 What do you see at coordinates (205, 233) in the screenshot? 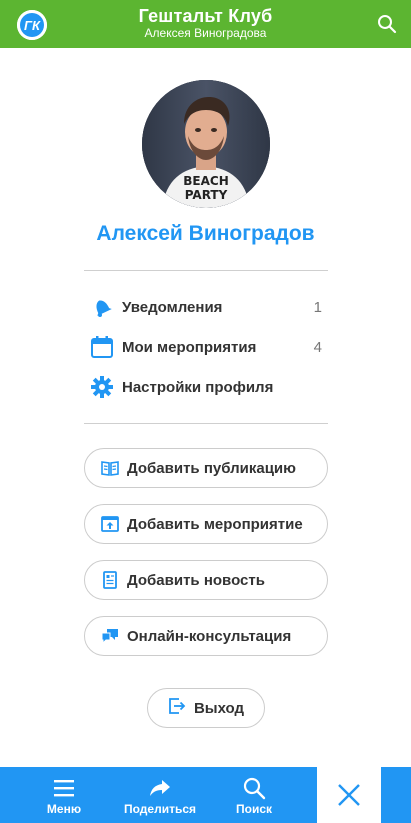
I see `profile-name: Алексей Виноградов` at bounding box center [205, 233].